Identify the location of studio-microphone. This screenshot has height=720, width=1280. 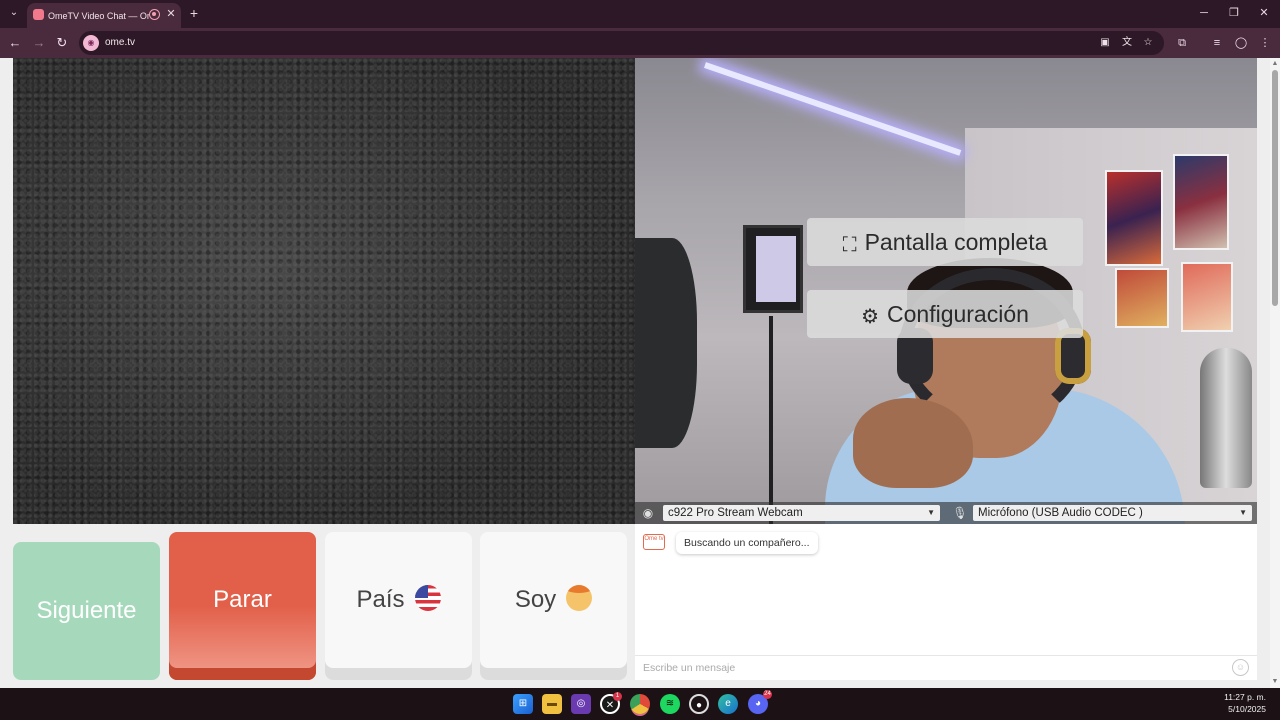
(1226, 418).